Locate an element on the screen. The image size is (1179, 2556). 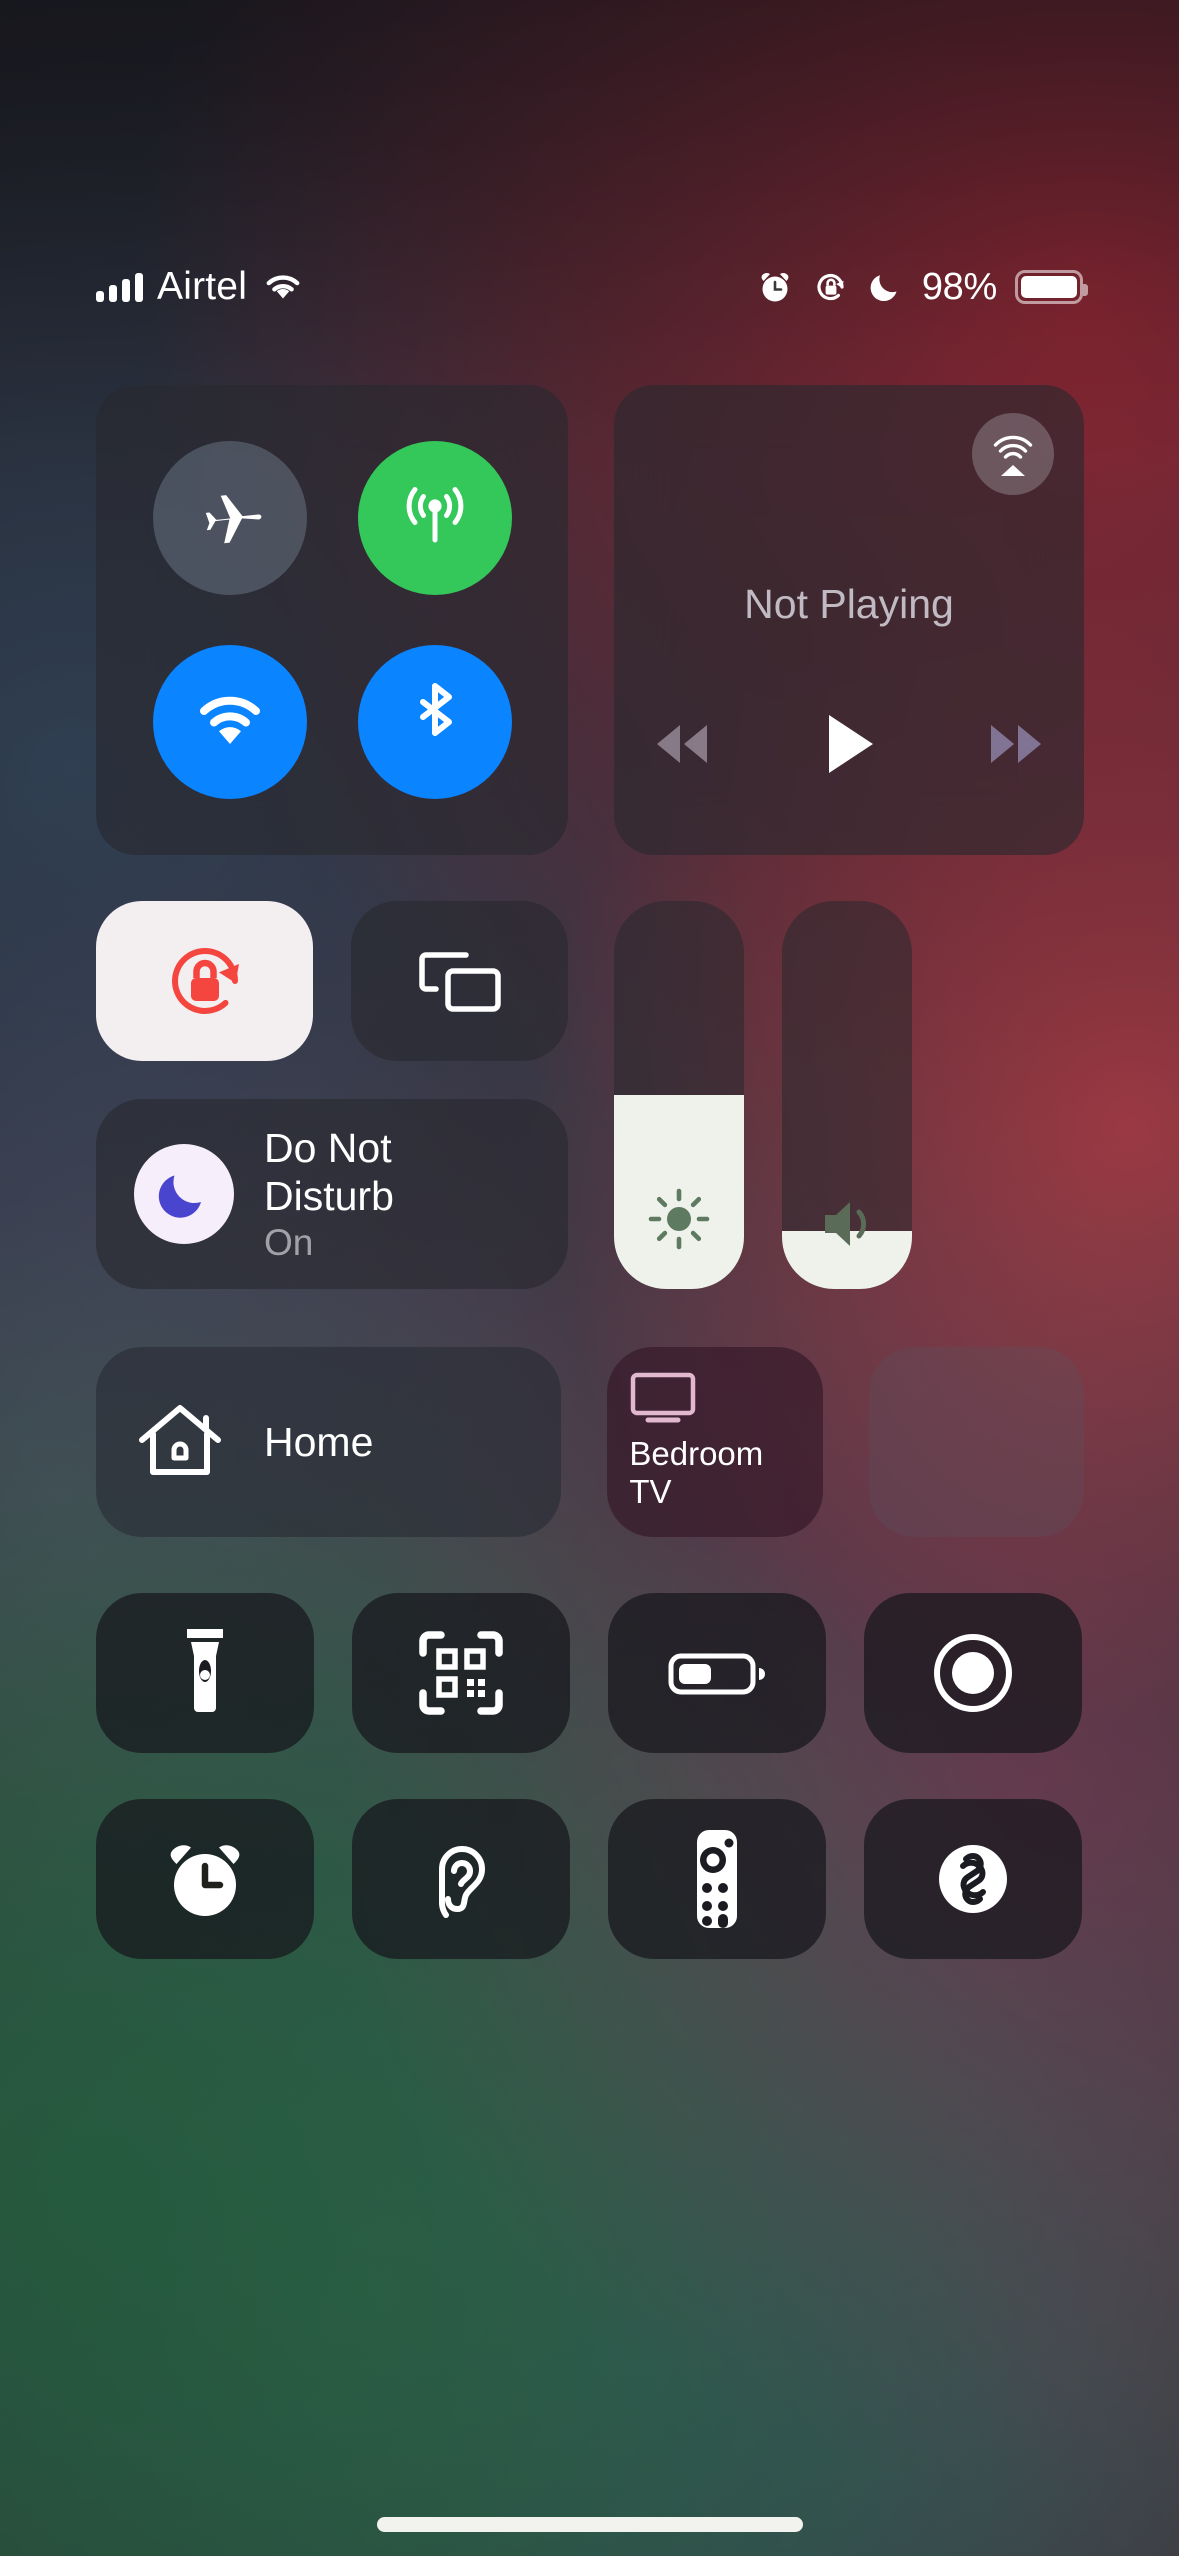
airplay-audio-icon is located at coordinates (1013, 454).